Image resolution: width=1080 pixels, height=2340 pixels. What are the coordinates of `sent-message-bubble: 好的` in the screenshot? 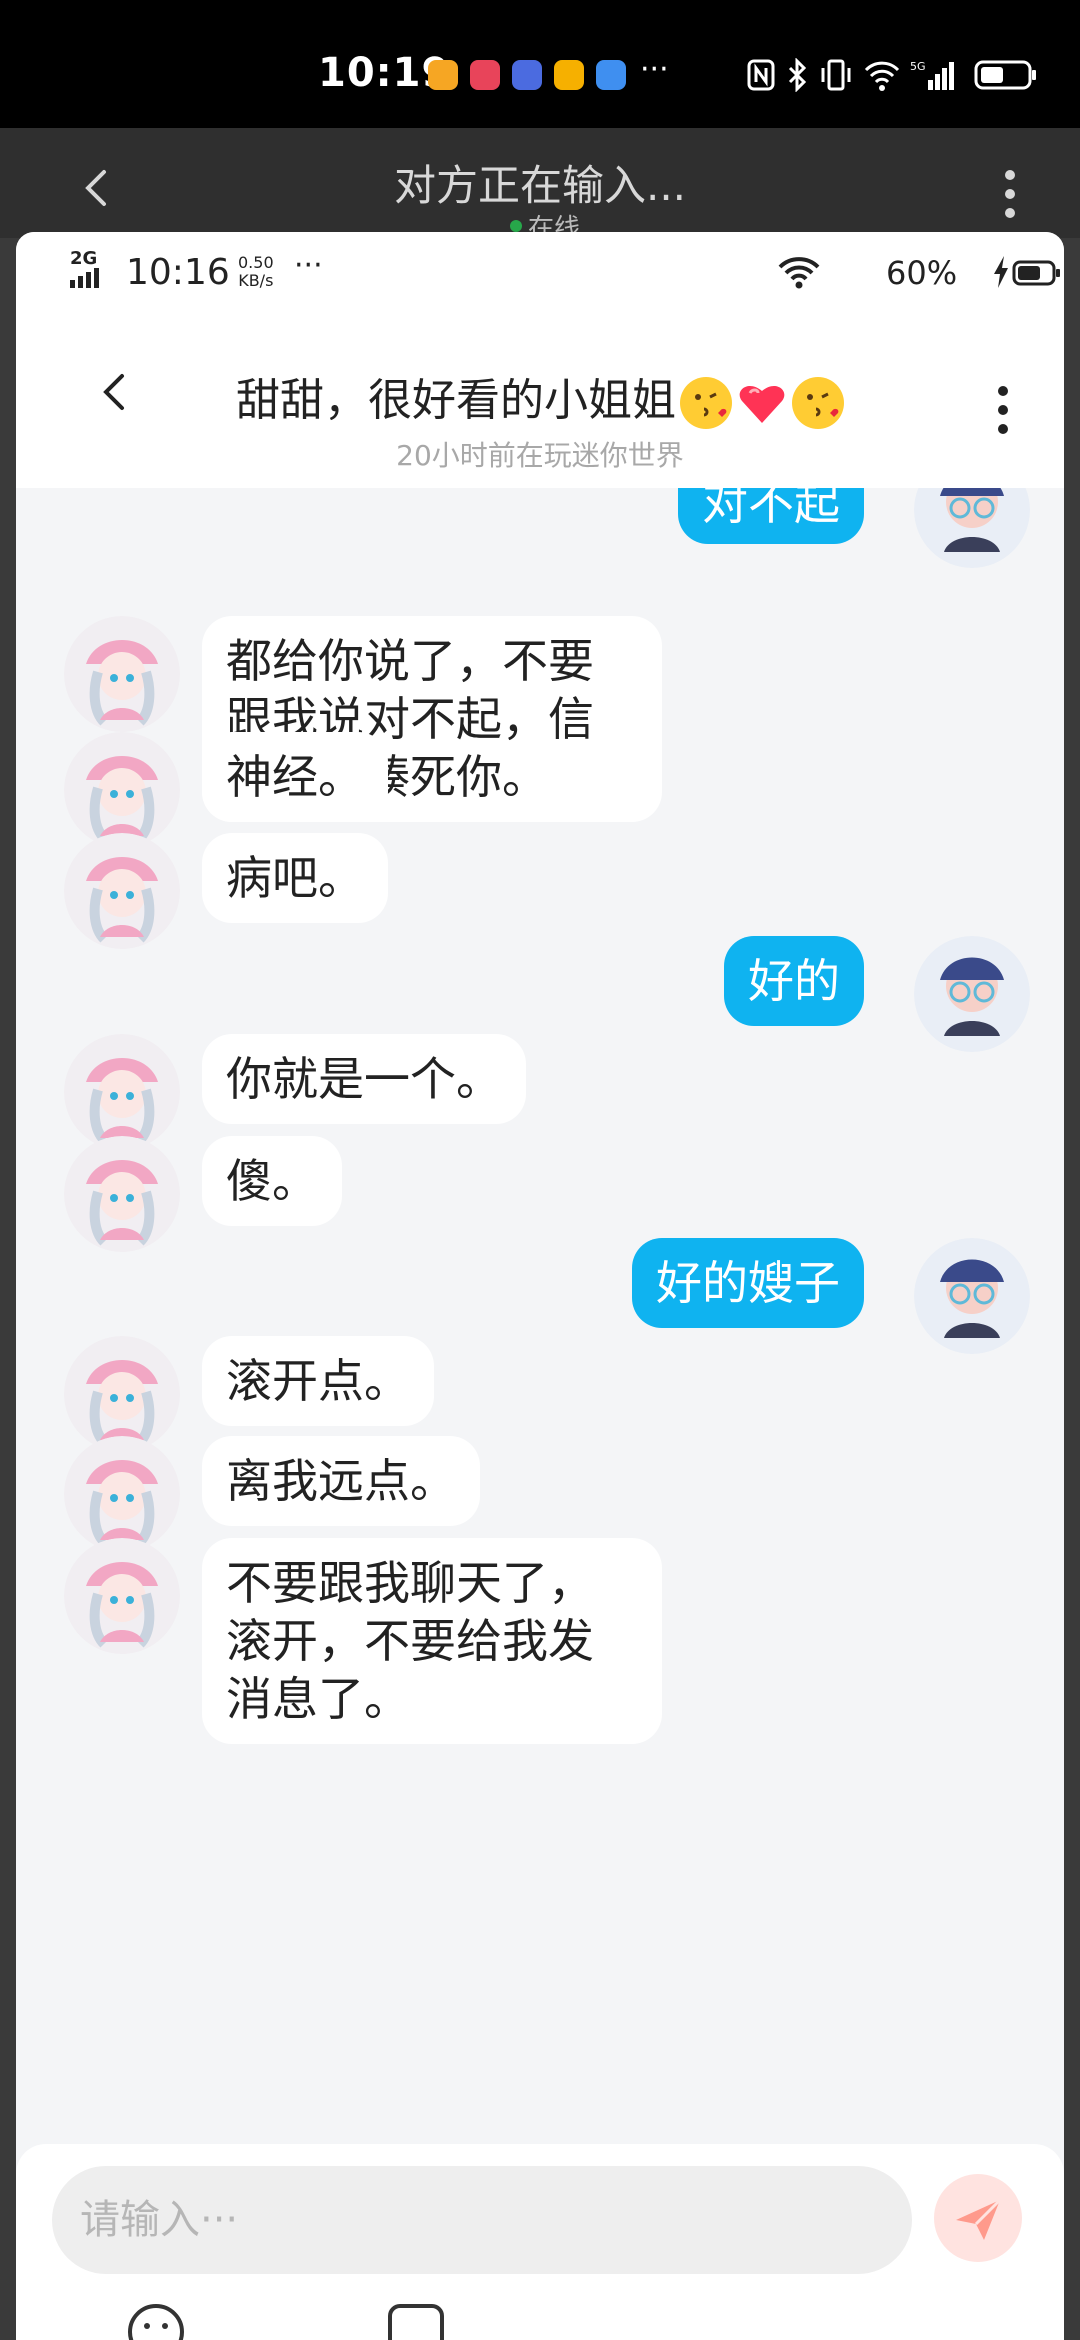 It's located at (794, 981).